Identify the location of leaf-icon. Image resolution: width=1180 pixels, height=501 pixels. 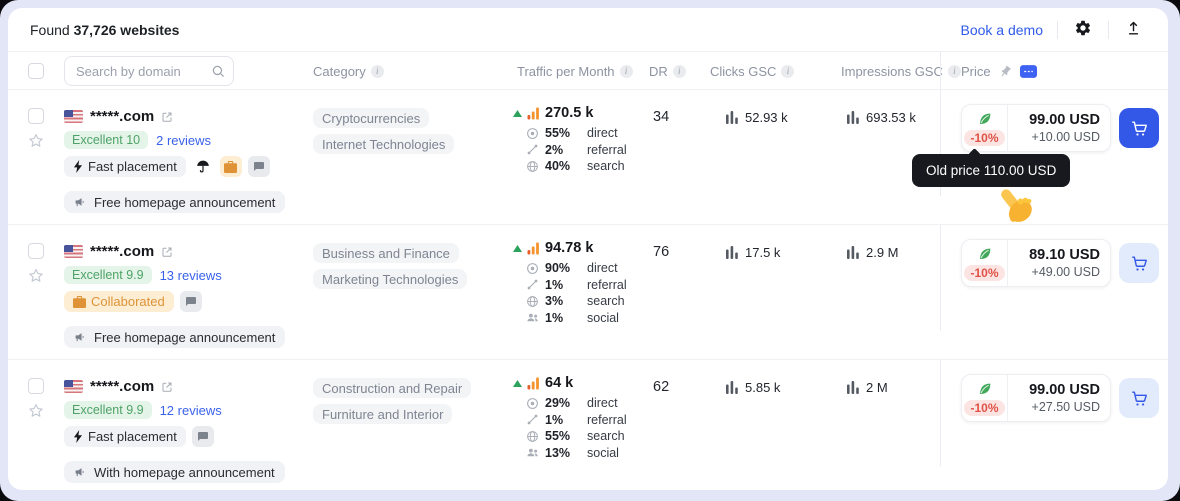
(985, 119).